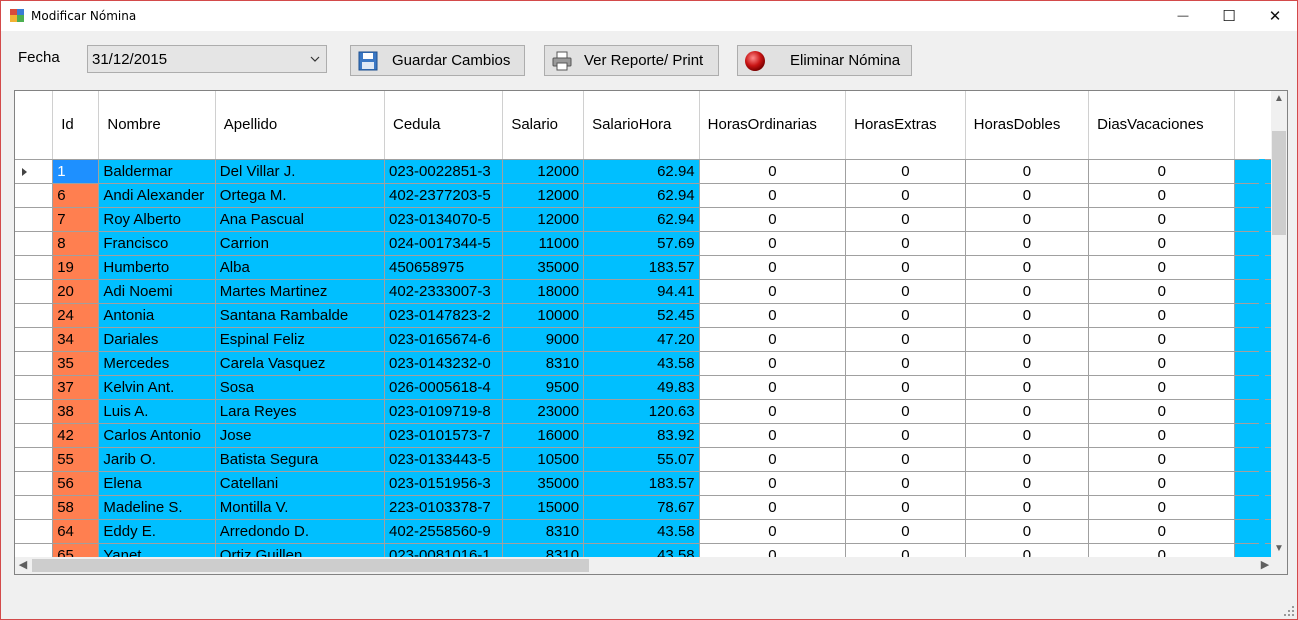 This screenshot has width=1298, height=620. I want to click on cell-id: 64, so click(76, 531).